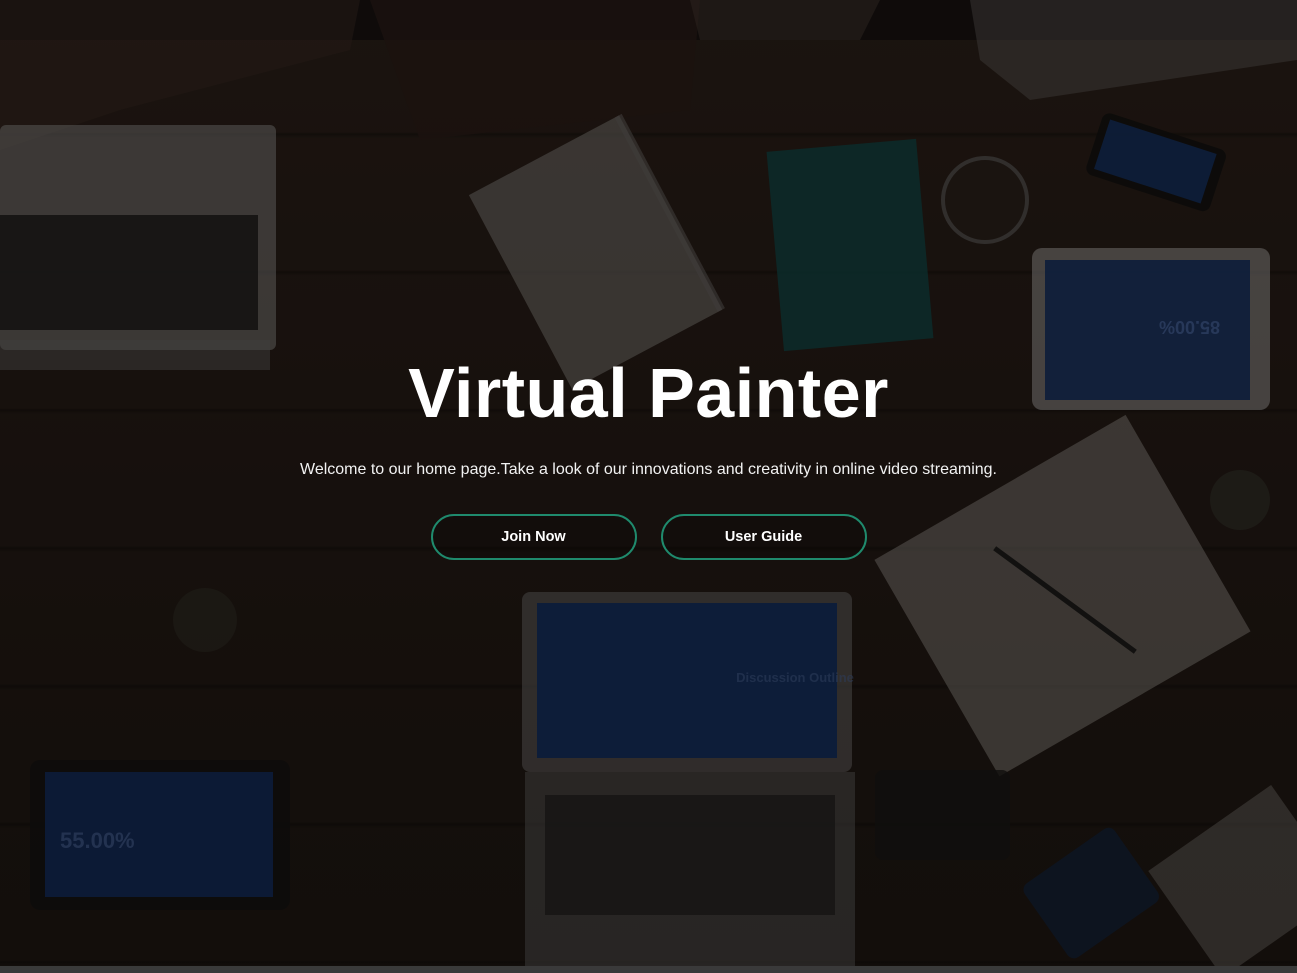  Describe the element at coordinates (648, 969) in the screenshot. I see `bottom-border` at that location.